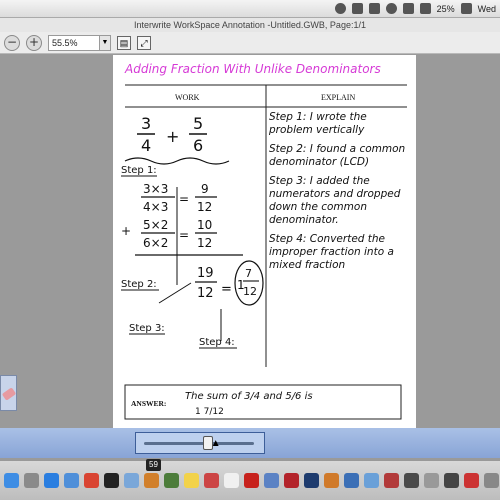  Describe the element at coordinates (487, 9) in the screenshot. I see `clock-day: Wed` at that location.